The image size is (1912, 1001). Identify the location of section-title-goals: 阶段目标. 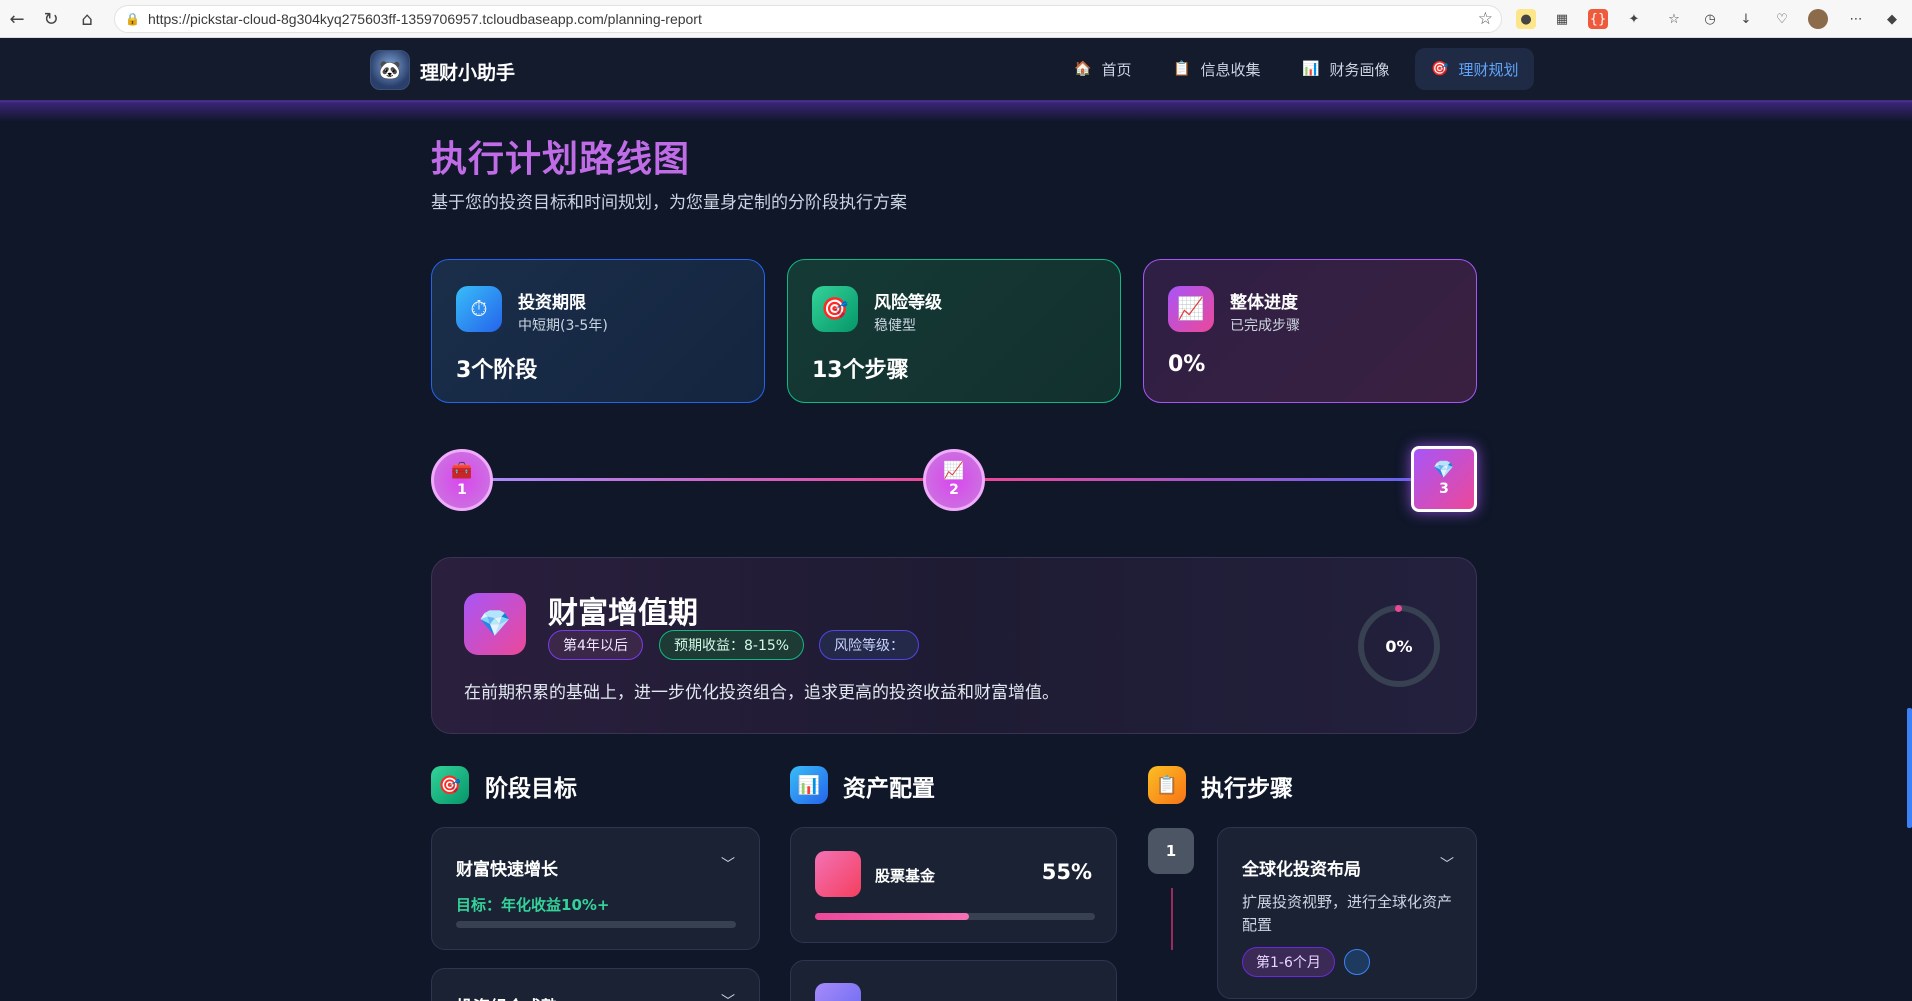
(531, 789).